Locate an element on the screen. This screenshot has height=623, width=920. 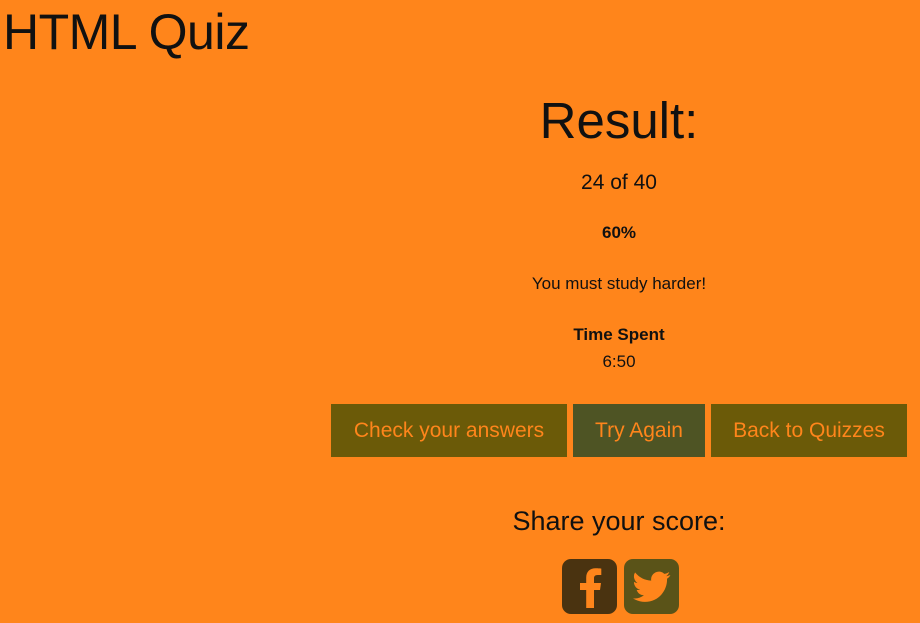
time-spent-label: Time Spent is located at coordinates (619, 334).